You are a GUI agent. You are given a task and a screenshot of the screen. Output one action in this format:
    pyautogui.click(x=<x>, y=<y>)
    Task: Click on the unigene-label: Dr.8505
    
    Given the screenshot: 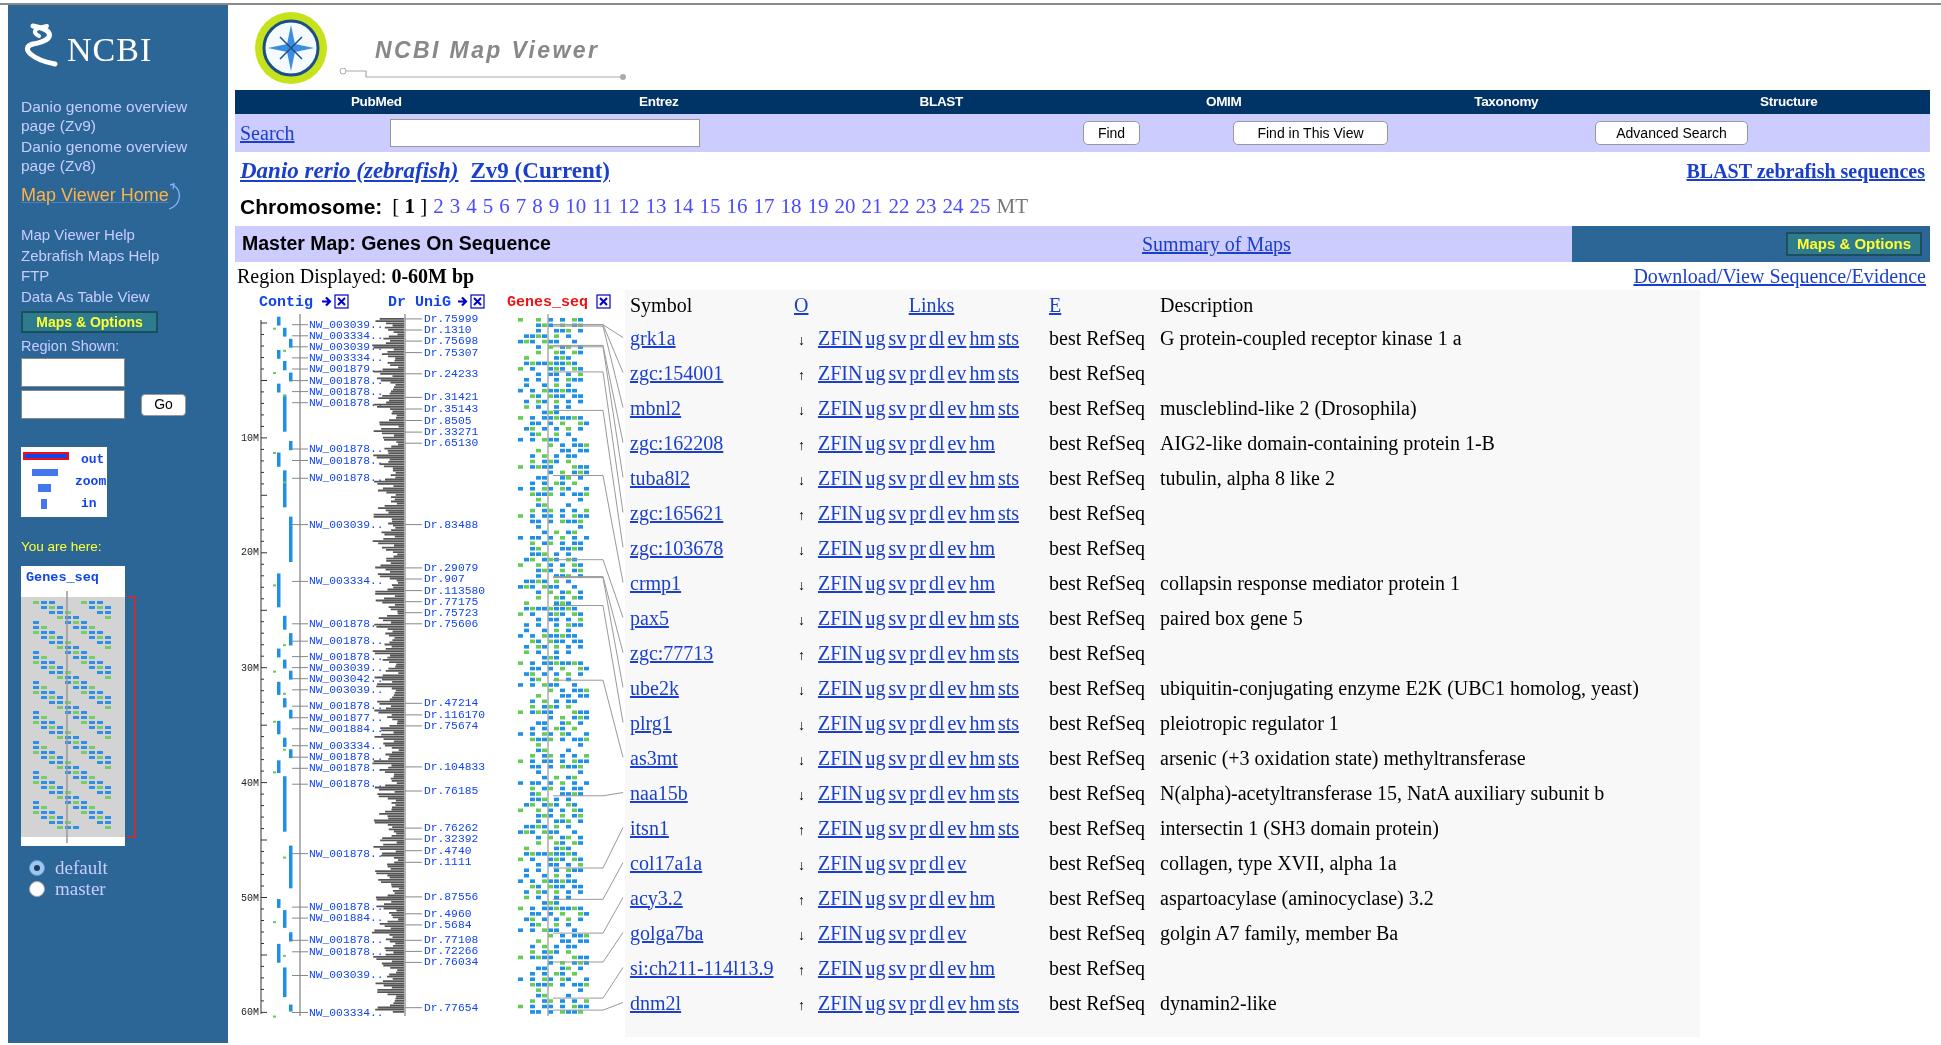 What is the action you would take?
    pyautogui.click(x=448, y=420)
    